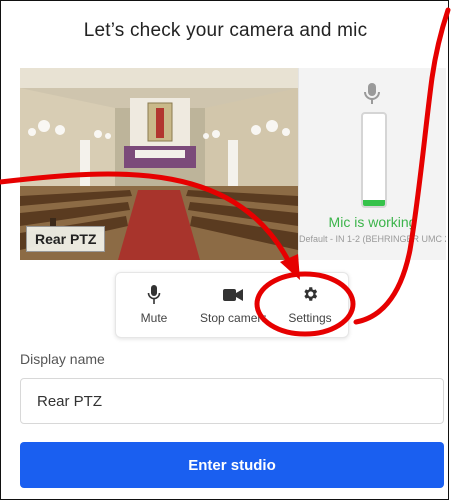  I want to click on stop-camera-button: Stop camera, so click(233, 305).